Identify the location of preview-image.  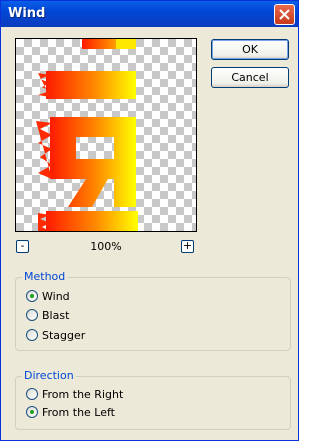
(87, 135).